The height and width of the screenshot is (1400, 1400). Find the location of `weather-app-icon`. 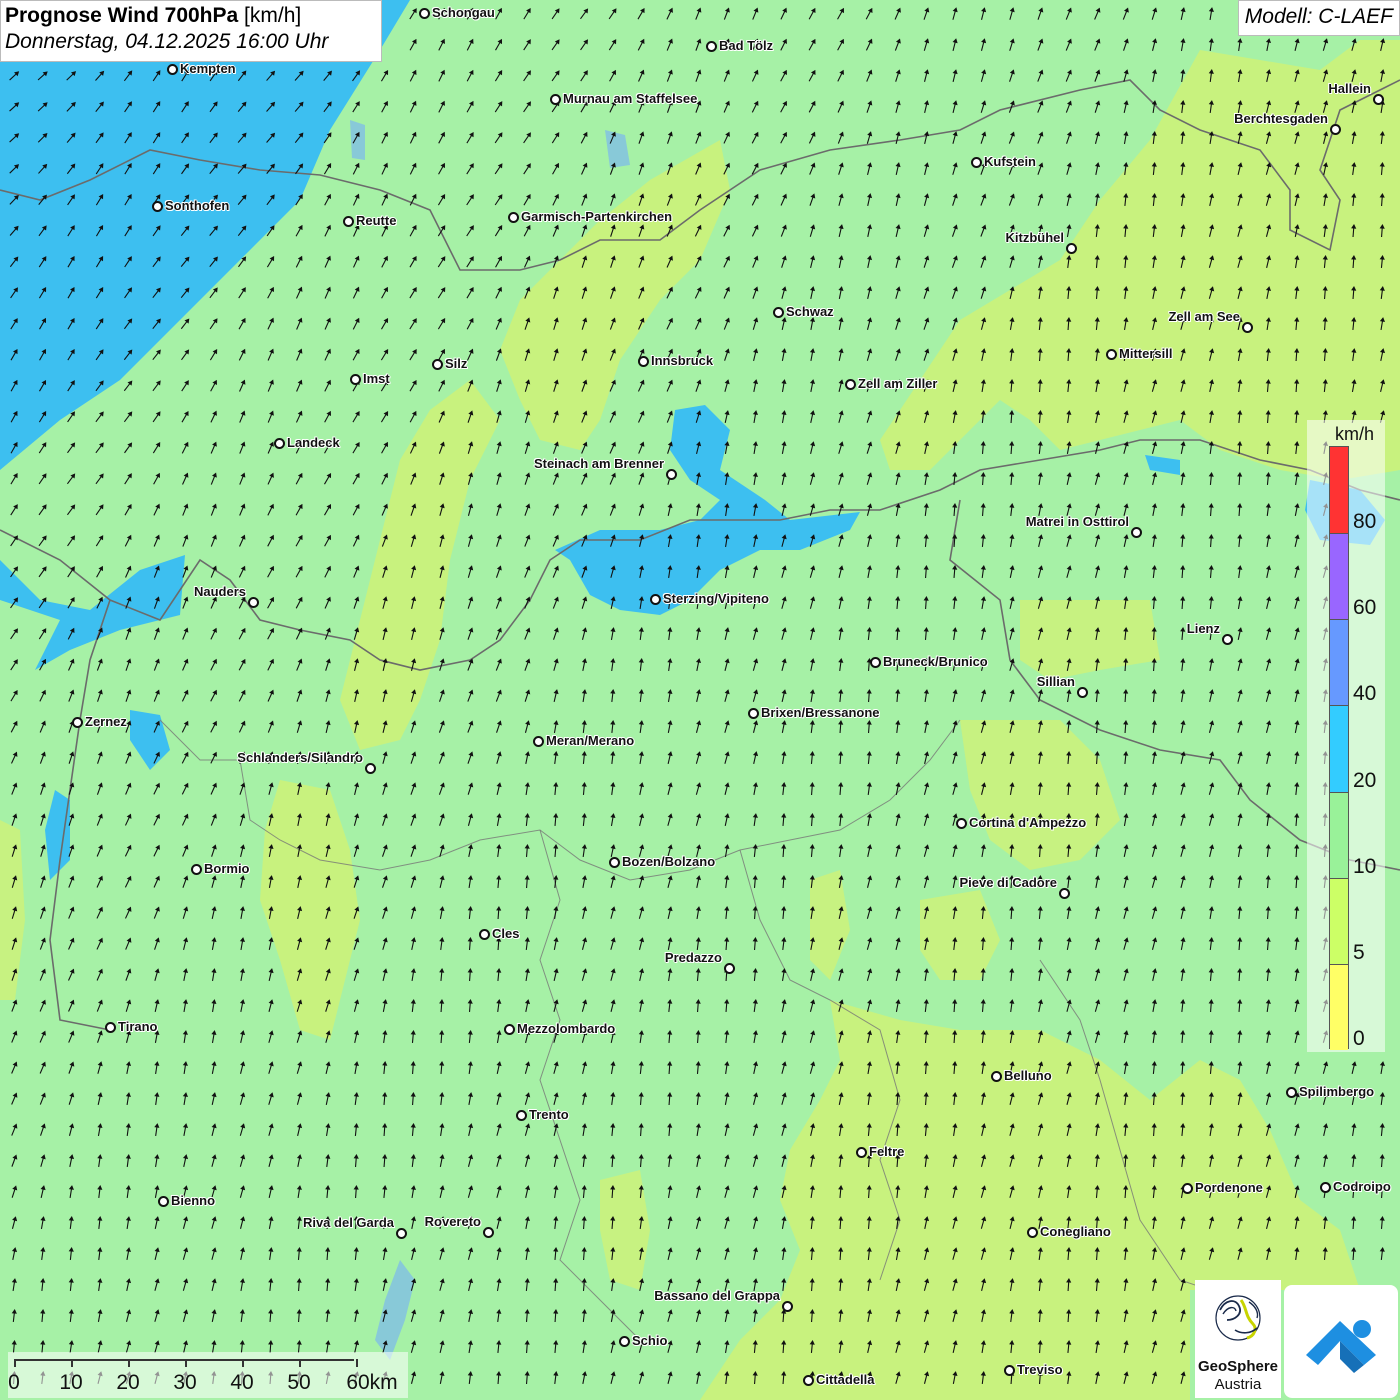

weather-app-icon is located at coordinates (1341, 1341).